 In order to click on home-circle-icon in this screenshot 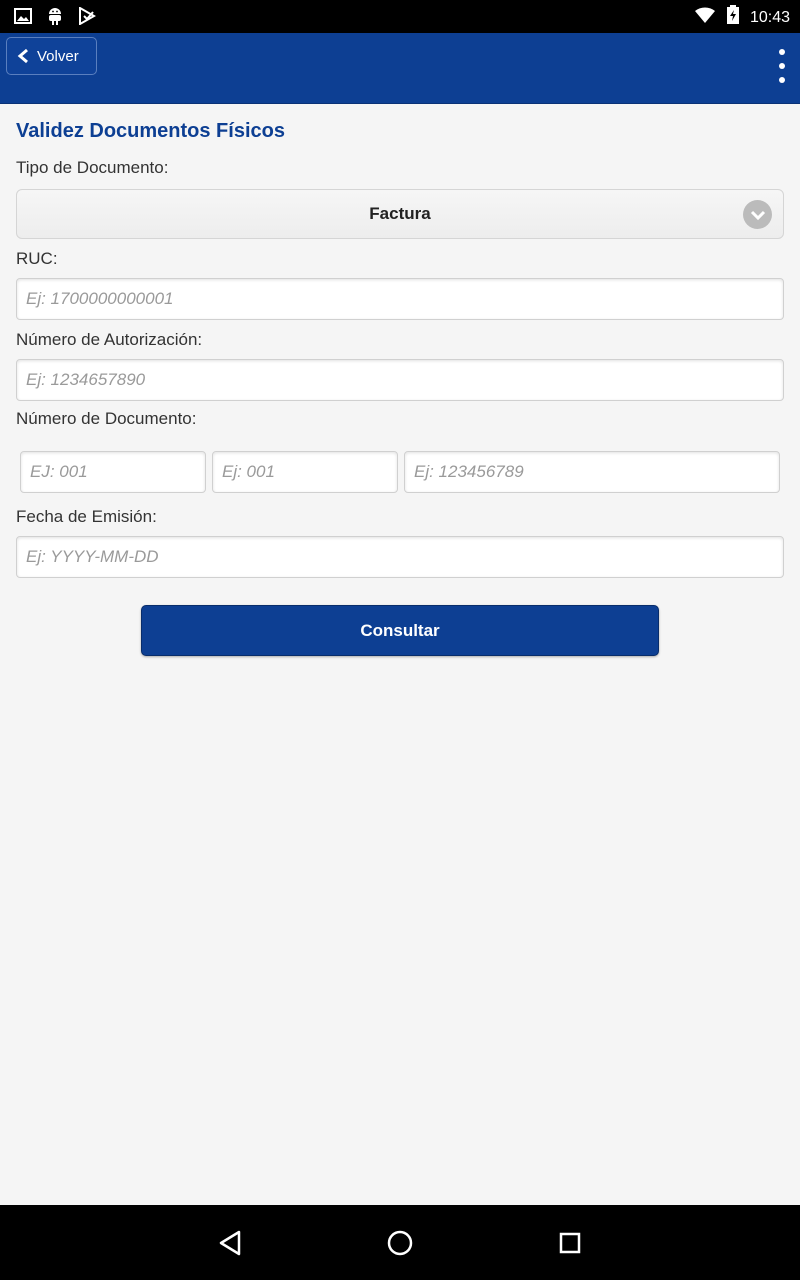, I will do `click(400, 1243)`.